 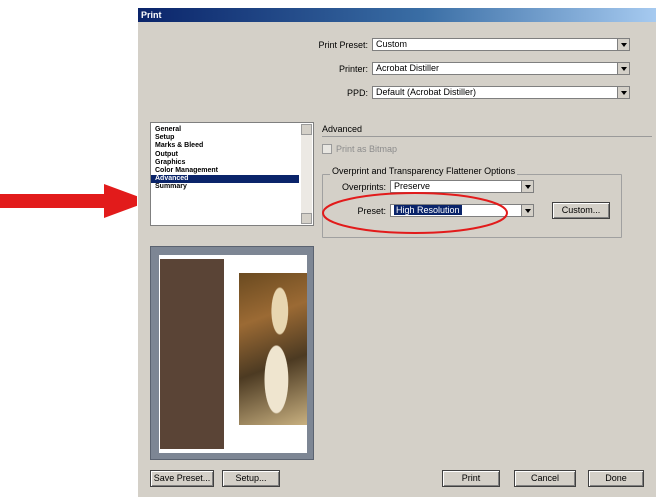 I want to click on print-preset-select: Custom, so click(x=501, y=44).